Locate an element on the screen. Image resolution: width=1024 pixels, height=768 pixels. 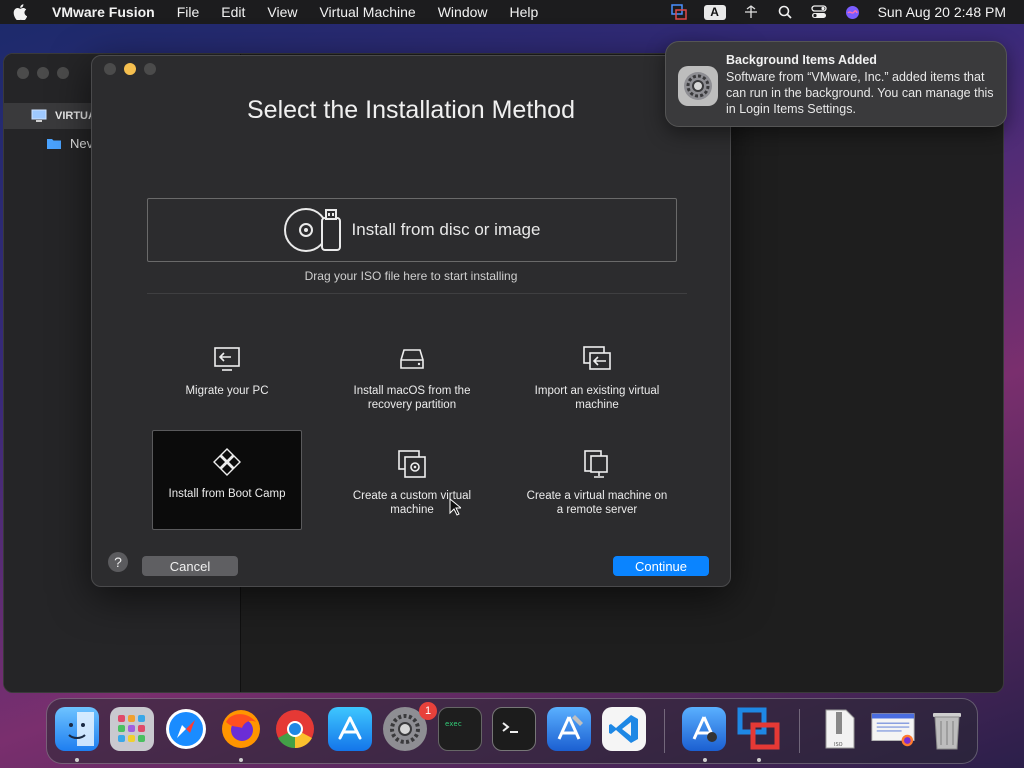
notification-badge: 1 is located at coordinates (428, 711).